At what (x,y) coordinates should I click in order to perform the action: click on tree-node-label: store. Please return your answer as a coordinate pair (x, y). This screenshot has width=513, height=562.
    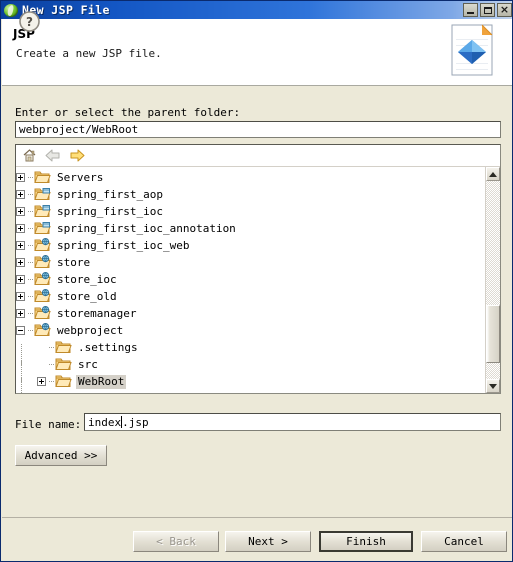
    Looking at the image, I should click on (74, 262).